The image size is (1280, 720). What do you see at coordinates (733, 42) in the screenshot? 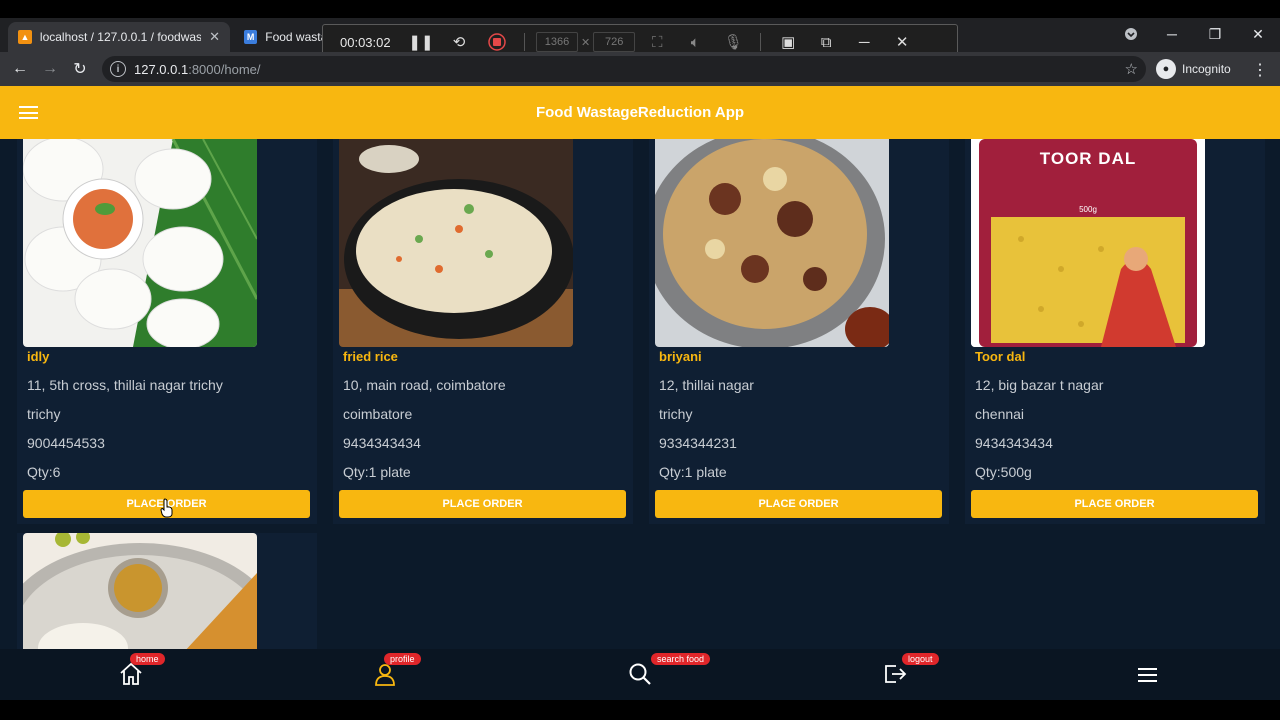
I see `microphone-icon: 🎙︎` at bounding box center [733, 42].